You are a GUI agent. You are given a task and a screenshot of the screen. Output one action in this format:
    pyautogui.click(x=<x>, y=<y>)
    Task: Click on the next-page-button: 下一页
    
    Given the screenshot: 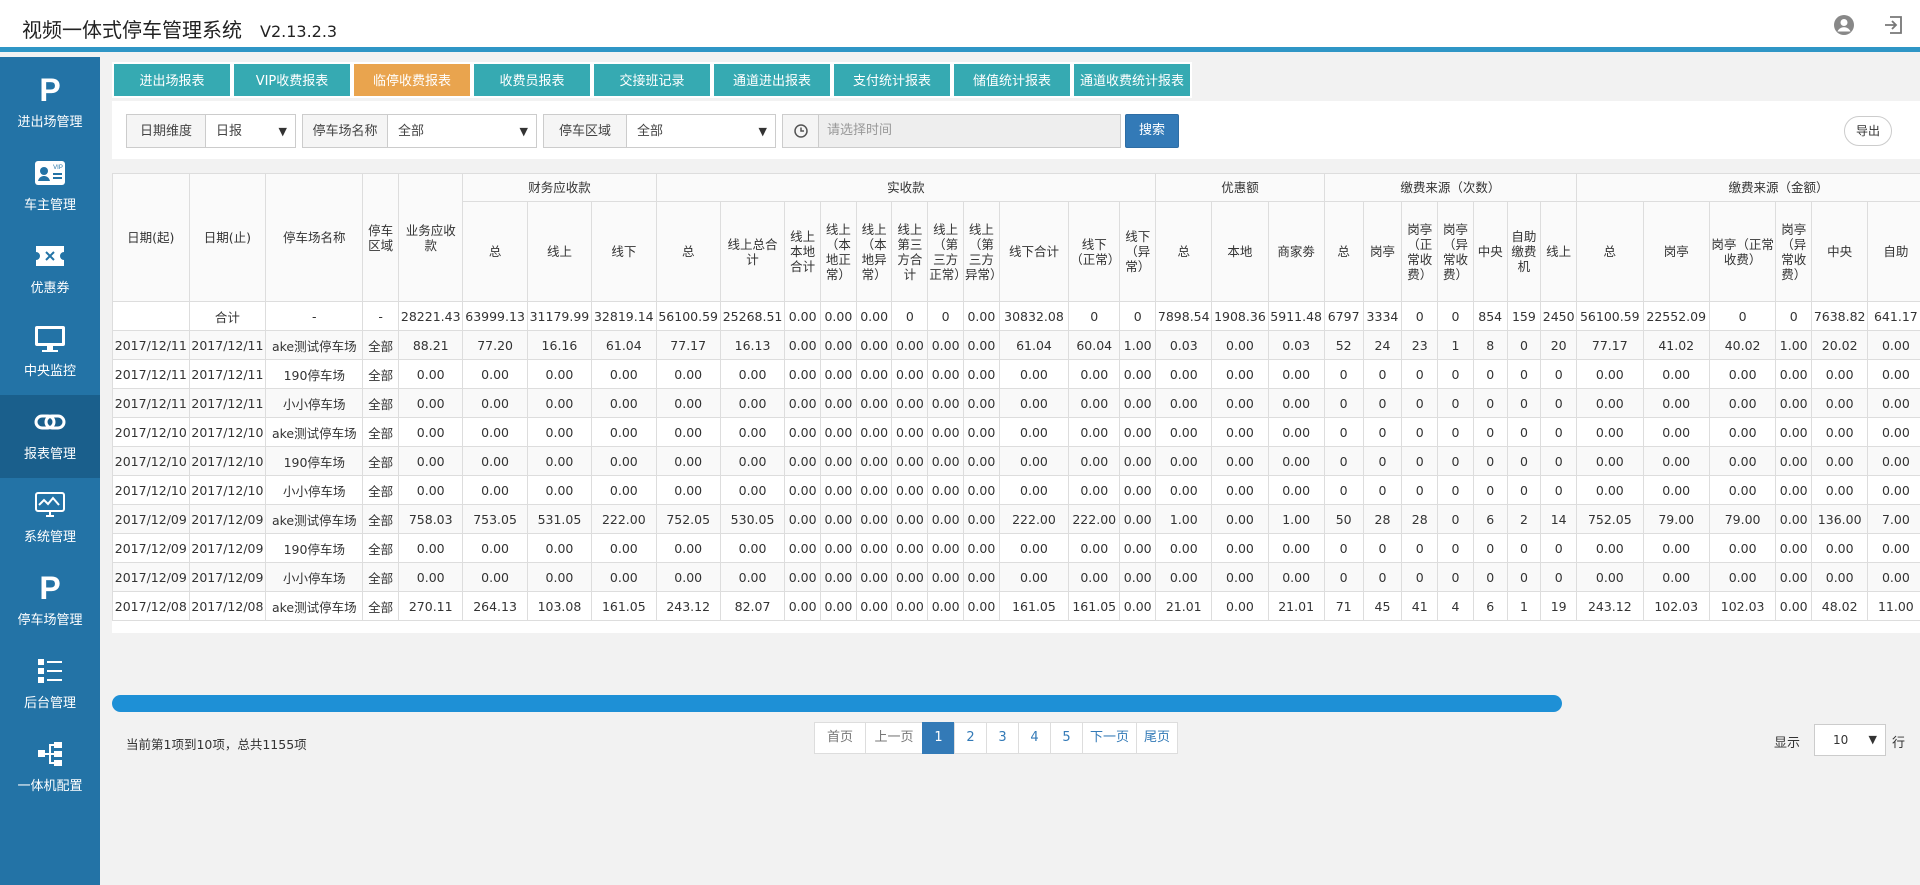 What is the action you would take?
    pyautogui.click(x=1109, y=738)
    